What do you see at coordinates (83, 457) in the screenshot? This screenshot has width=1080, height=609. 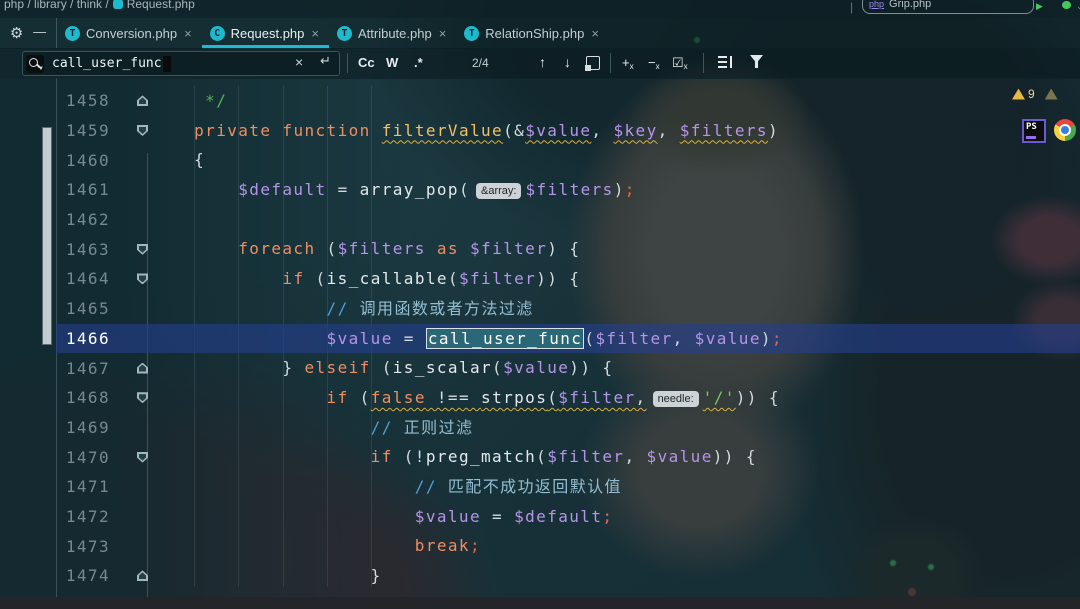 I see `line-number: 1470` at bounding box center [83, 457].